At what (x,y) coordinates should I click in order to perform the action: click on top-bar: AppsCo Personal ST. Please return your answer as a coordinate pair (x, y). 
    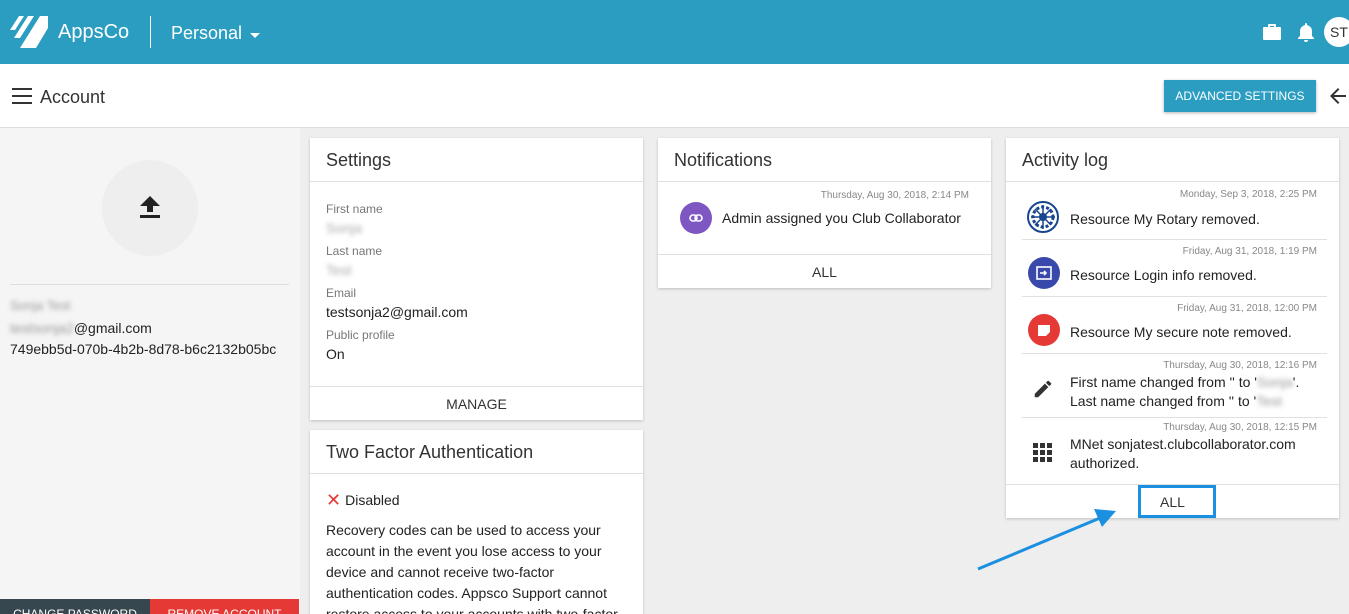
    Looking at the image, I should click on (674, 32).